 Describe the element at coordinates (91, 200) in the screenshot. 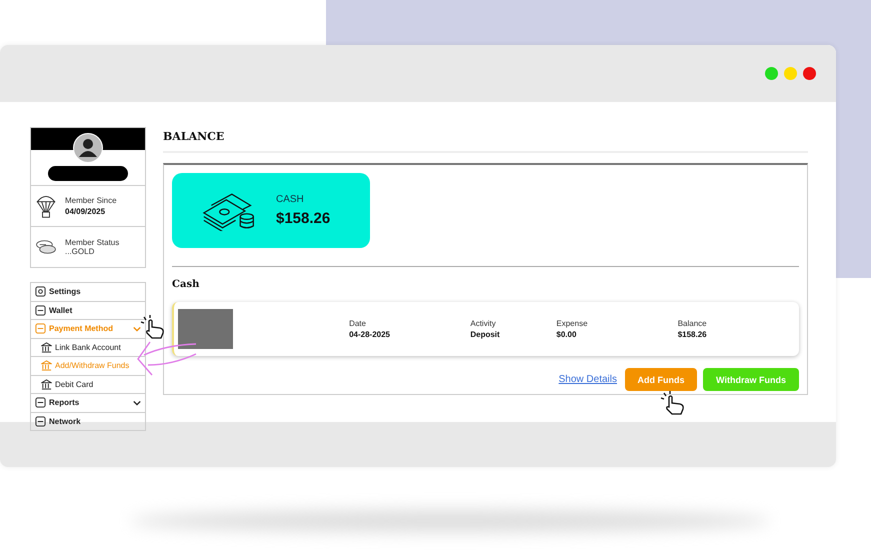

I see `member-since-label: Member Since` at that location.